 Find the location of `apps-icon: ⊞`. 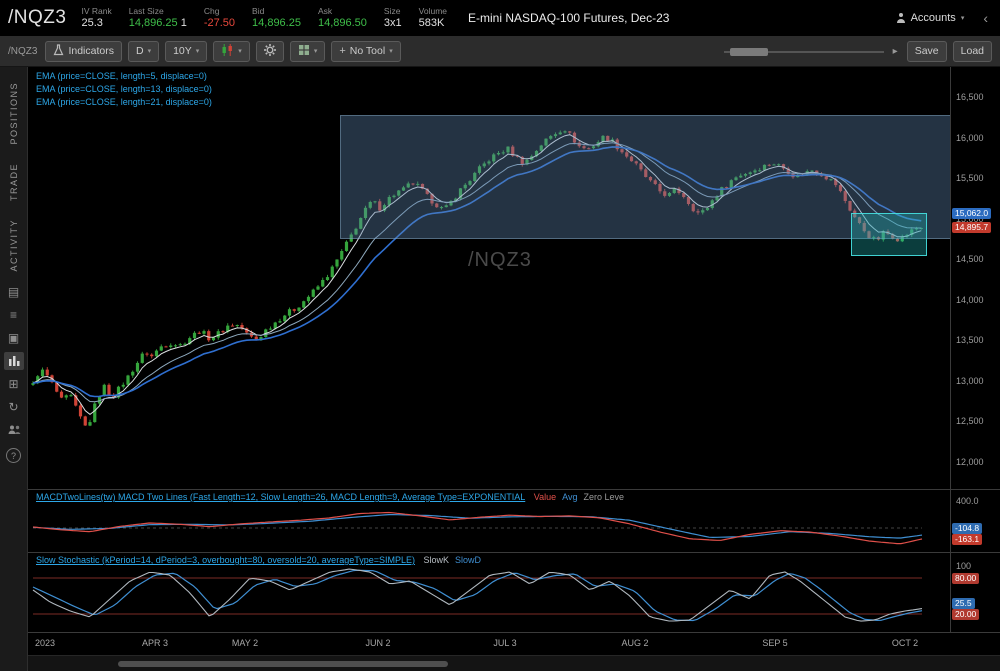

apps-icon: ⊞ is located at coordinates (14, 384).